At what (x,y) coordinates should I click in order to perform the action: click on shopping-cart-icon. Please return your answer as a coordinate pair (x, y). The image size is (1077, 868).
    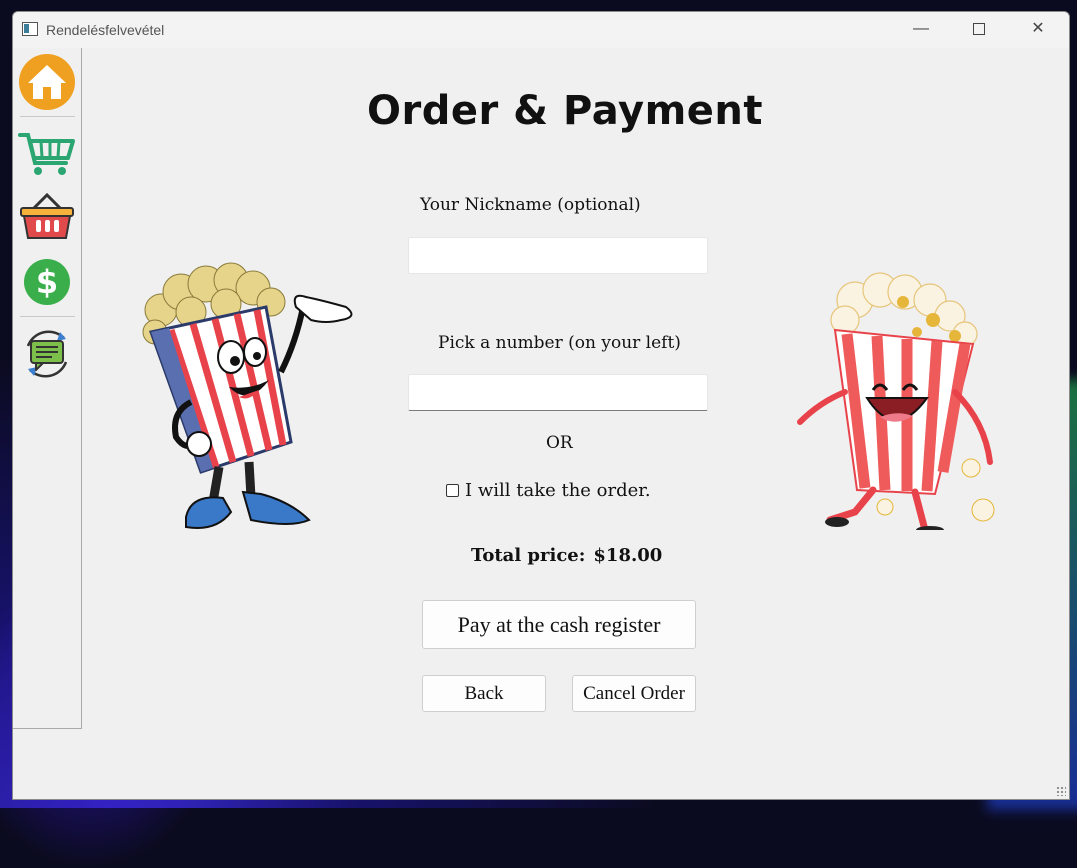
    Looking at the image, I should click on (46, 154).